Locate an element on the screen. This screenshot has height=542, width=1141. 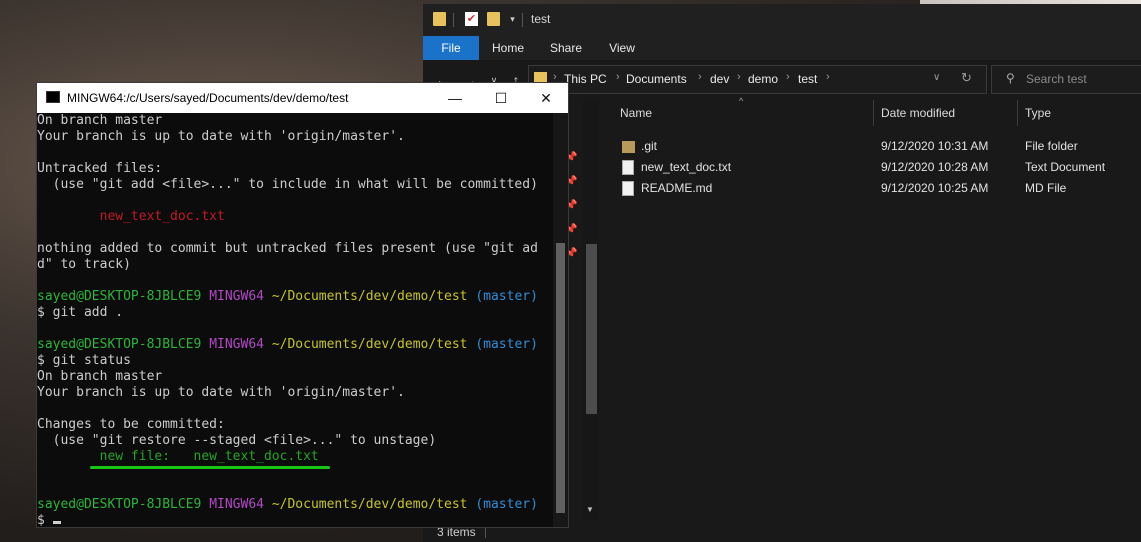
terminal-line: new_text_doc.txt is located at coordinates (294, 217).